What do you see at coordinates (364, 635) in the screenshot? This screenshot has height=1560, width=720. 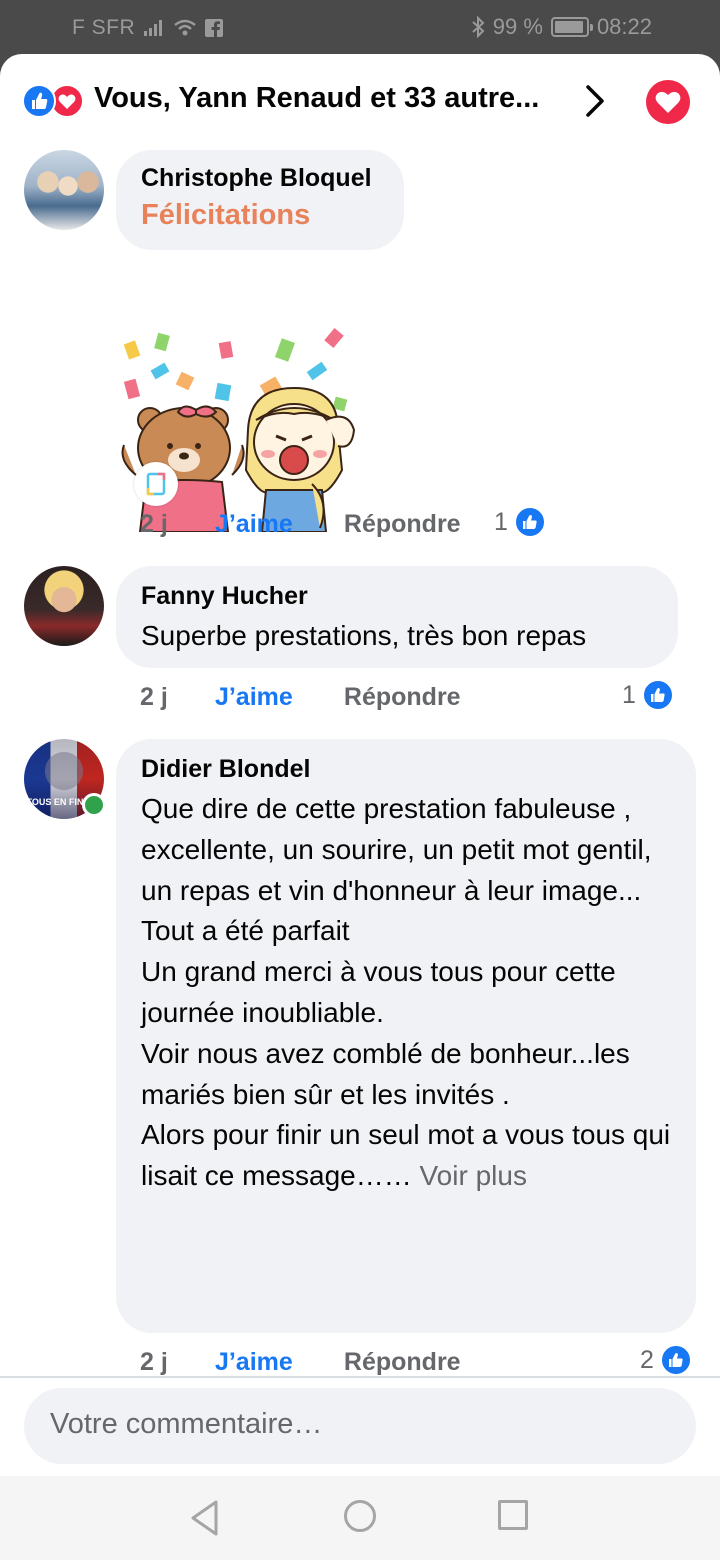 I see `comment-text: Superbe prestations, très bon repas` at bounding box center [364, 635].